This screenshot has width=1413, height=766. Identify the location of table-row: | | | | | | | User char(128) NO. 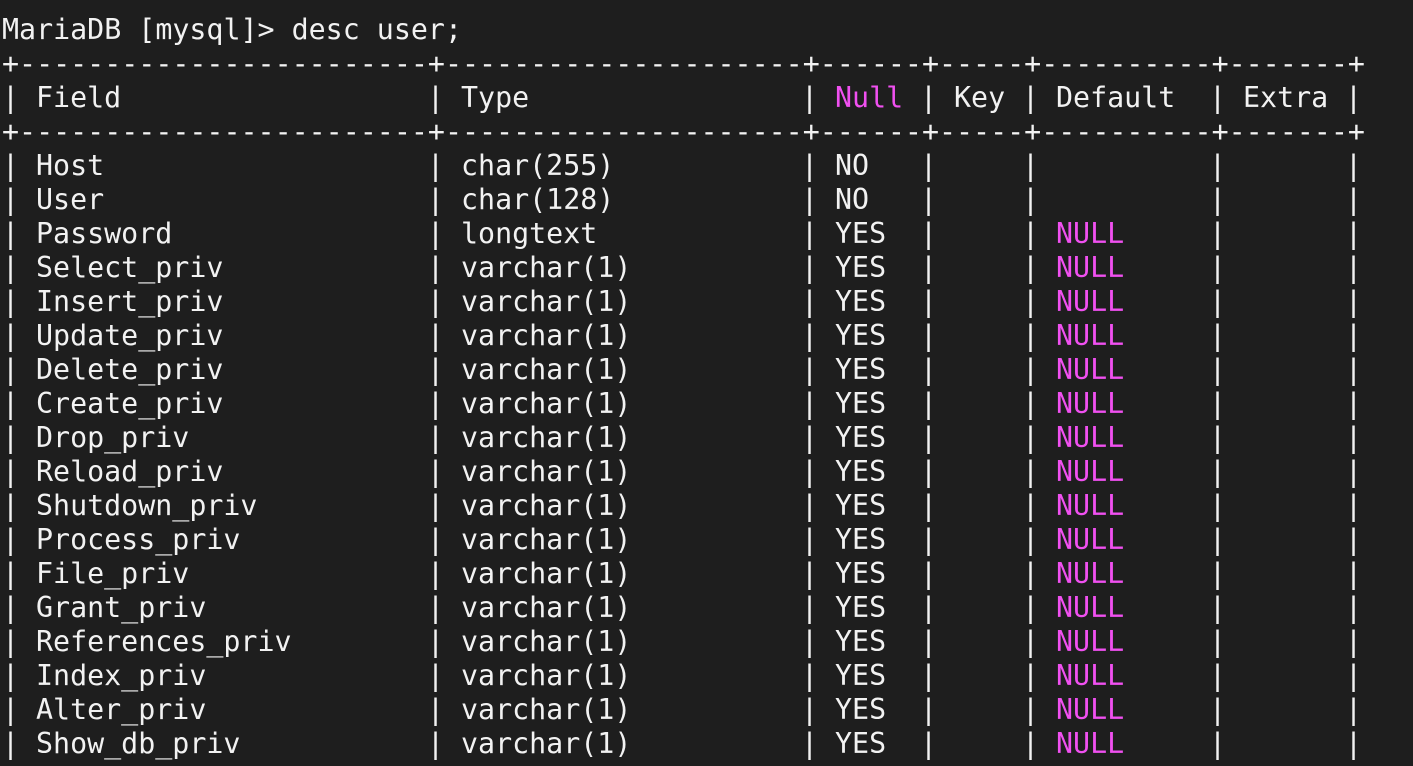
(702, 200).